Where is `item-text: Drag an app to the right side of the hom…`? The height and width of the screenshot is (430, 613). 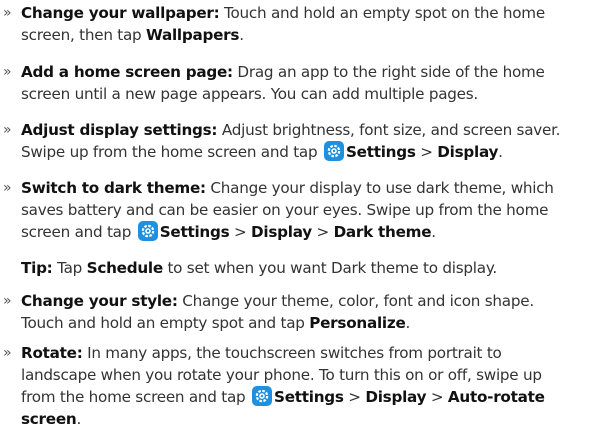 item-text: Drag an app to the right side of the hom… is located at coordinates (391, 72).